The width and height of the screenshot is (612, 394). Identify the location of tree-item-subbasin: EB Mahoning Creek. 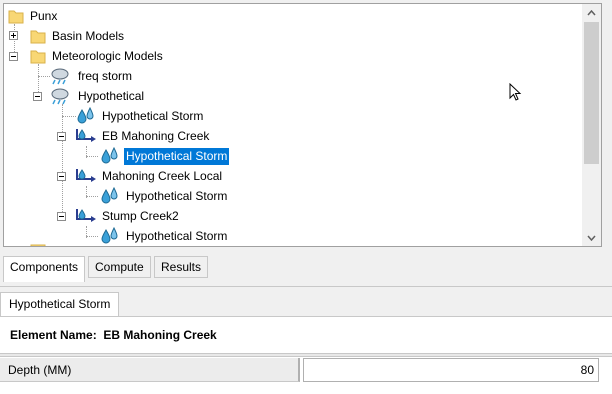
(142, 136).